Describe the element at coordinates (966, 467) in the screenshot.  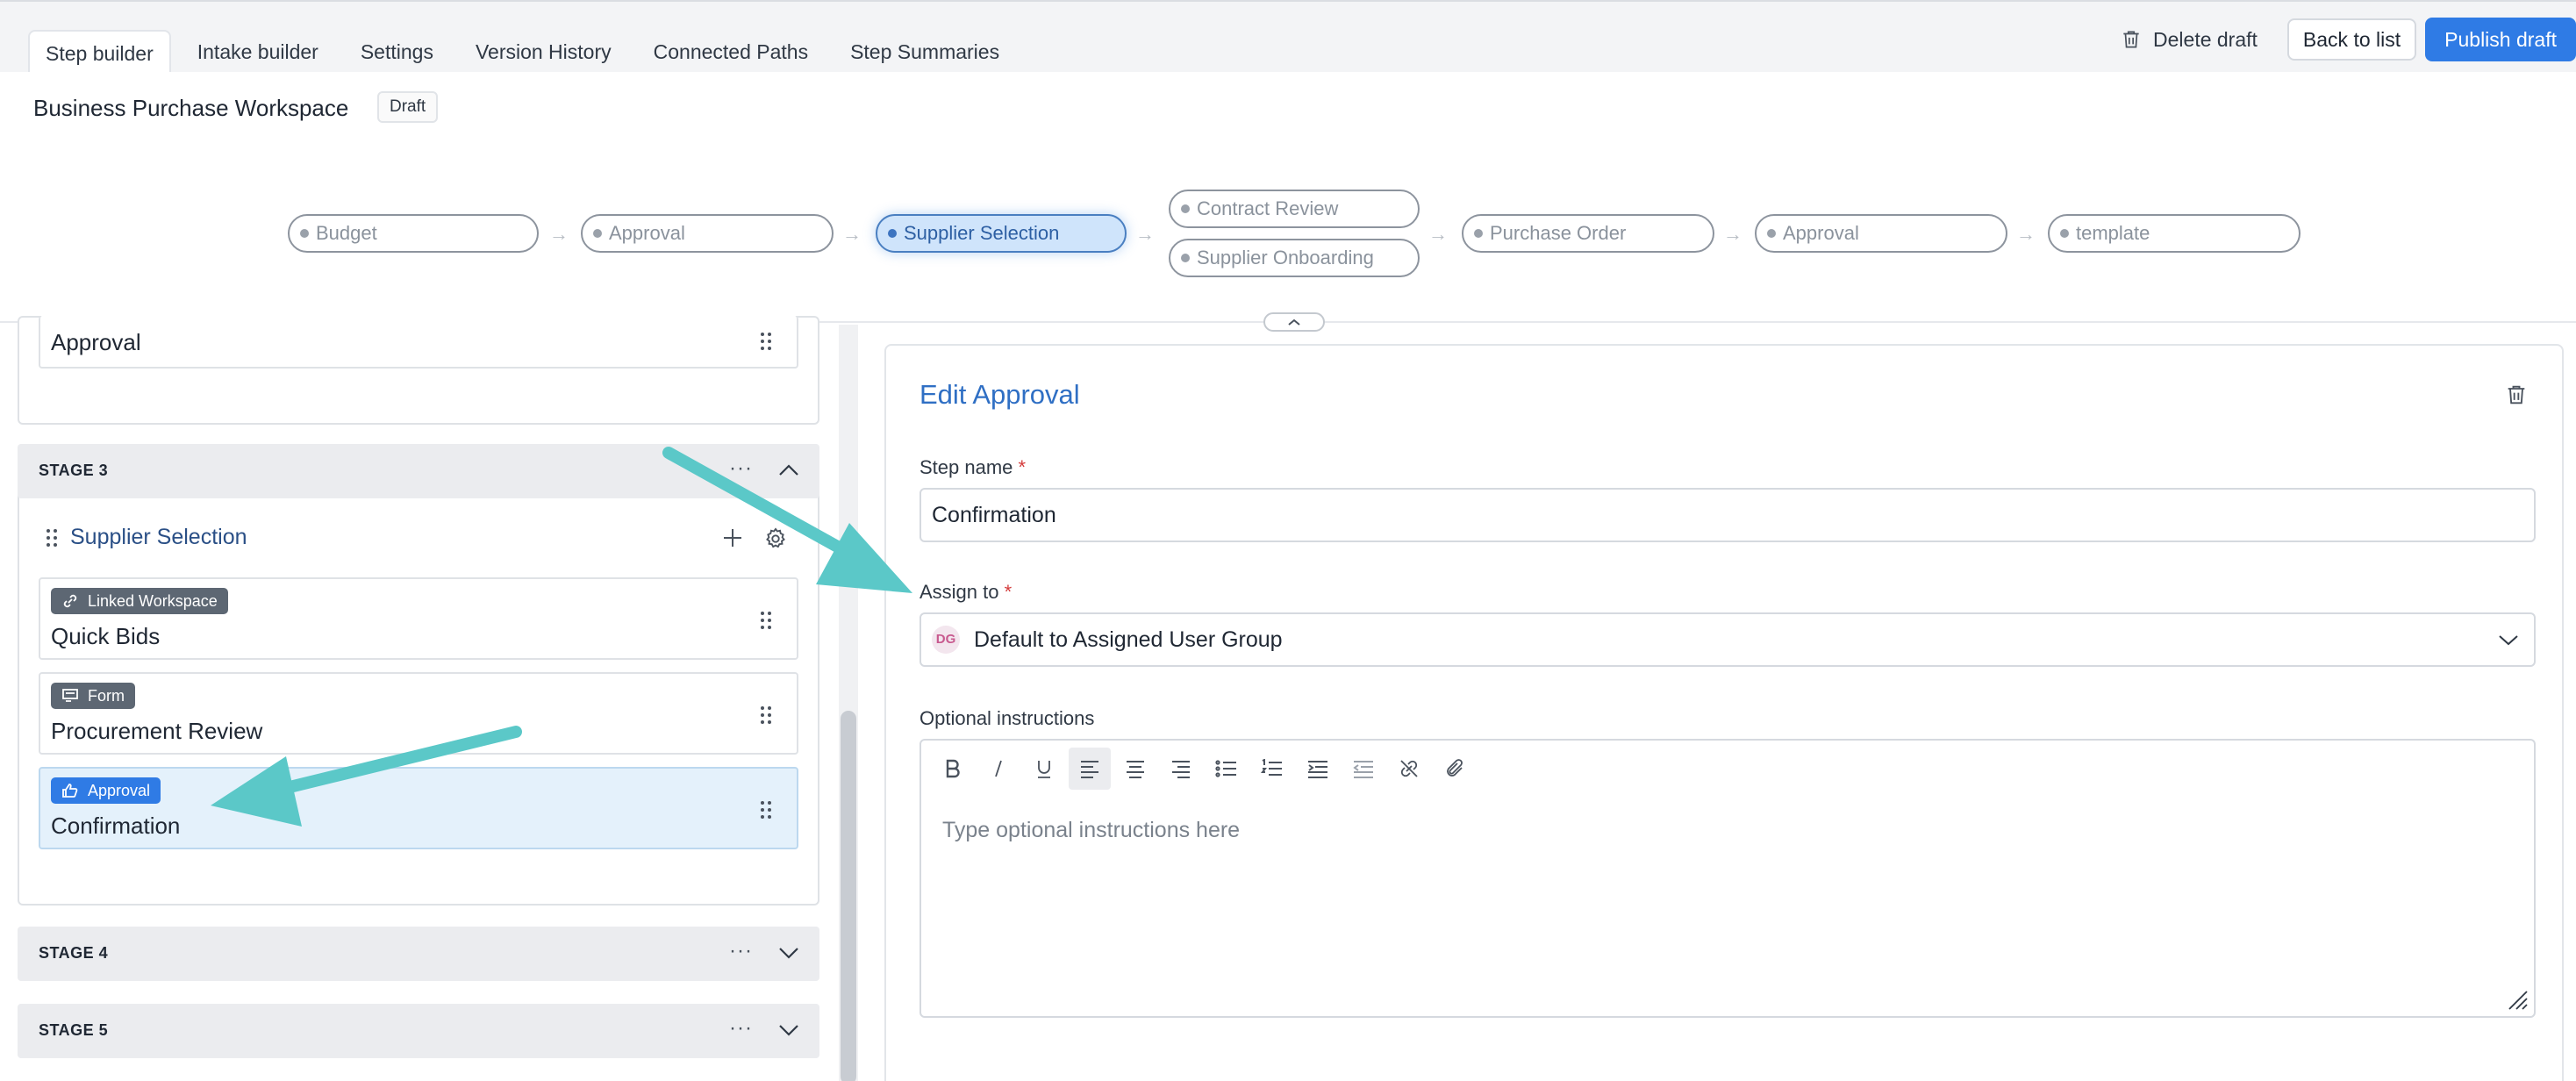
I see `label-text: Step name` at that location.